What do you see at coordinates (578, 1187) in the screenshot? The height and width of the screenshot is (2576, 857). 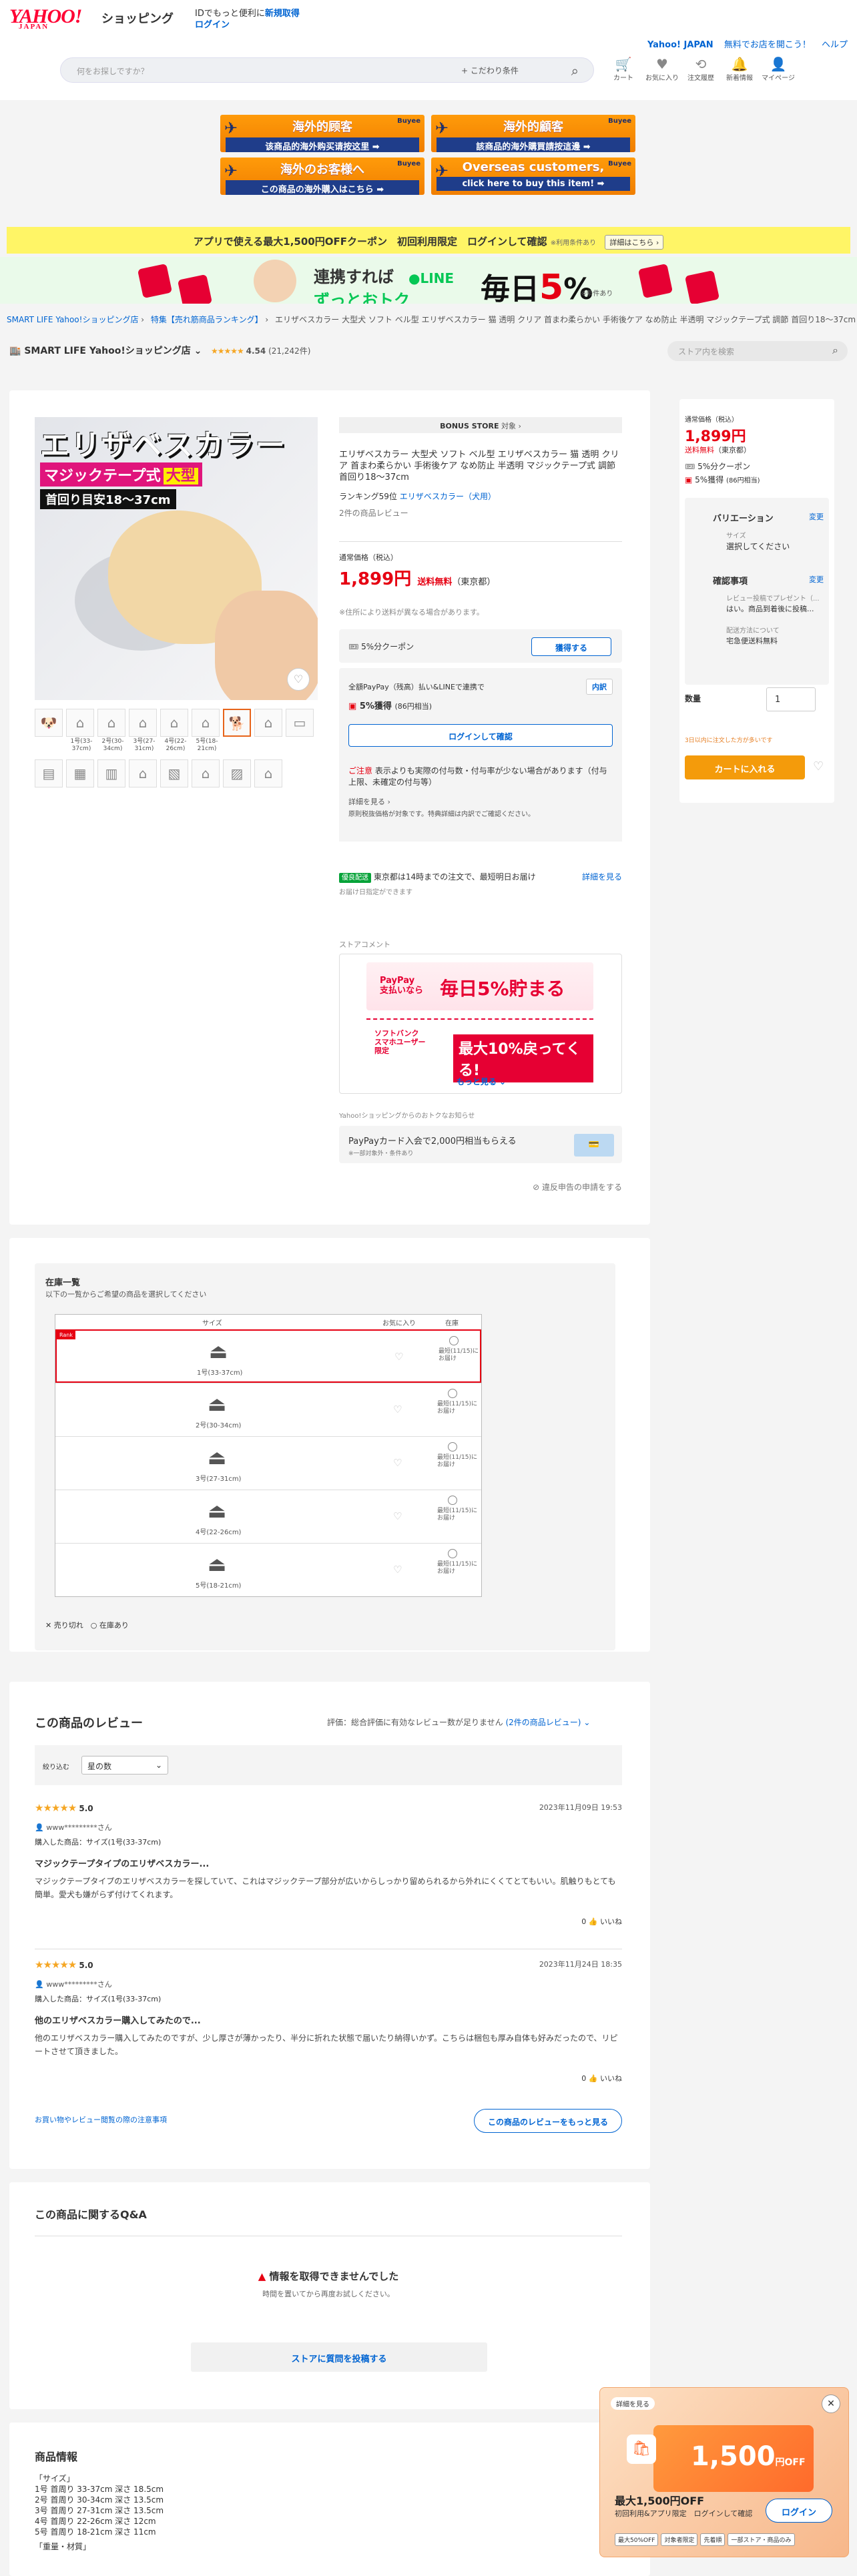 I see `report-violation-link: ⊘ 違反申告の申請をする` at bounding box center [578, 1187].